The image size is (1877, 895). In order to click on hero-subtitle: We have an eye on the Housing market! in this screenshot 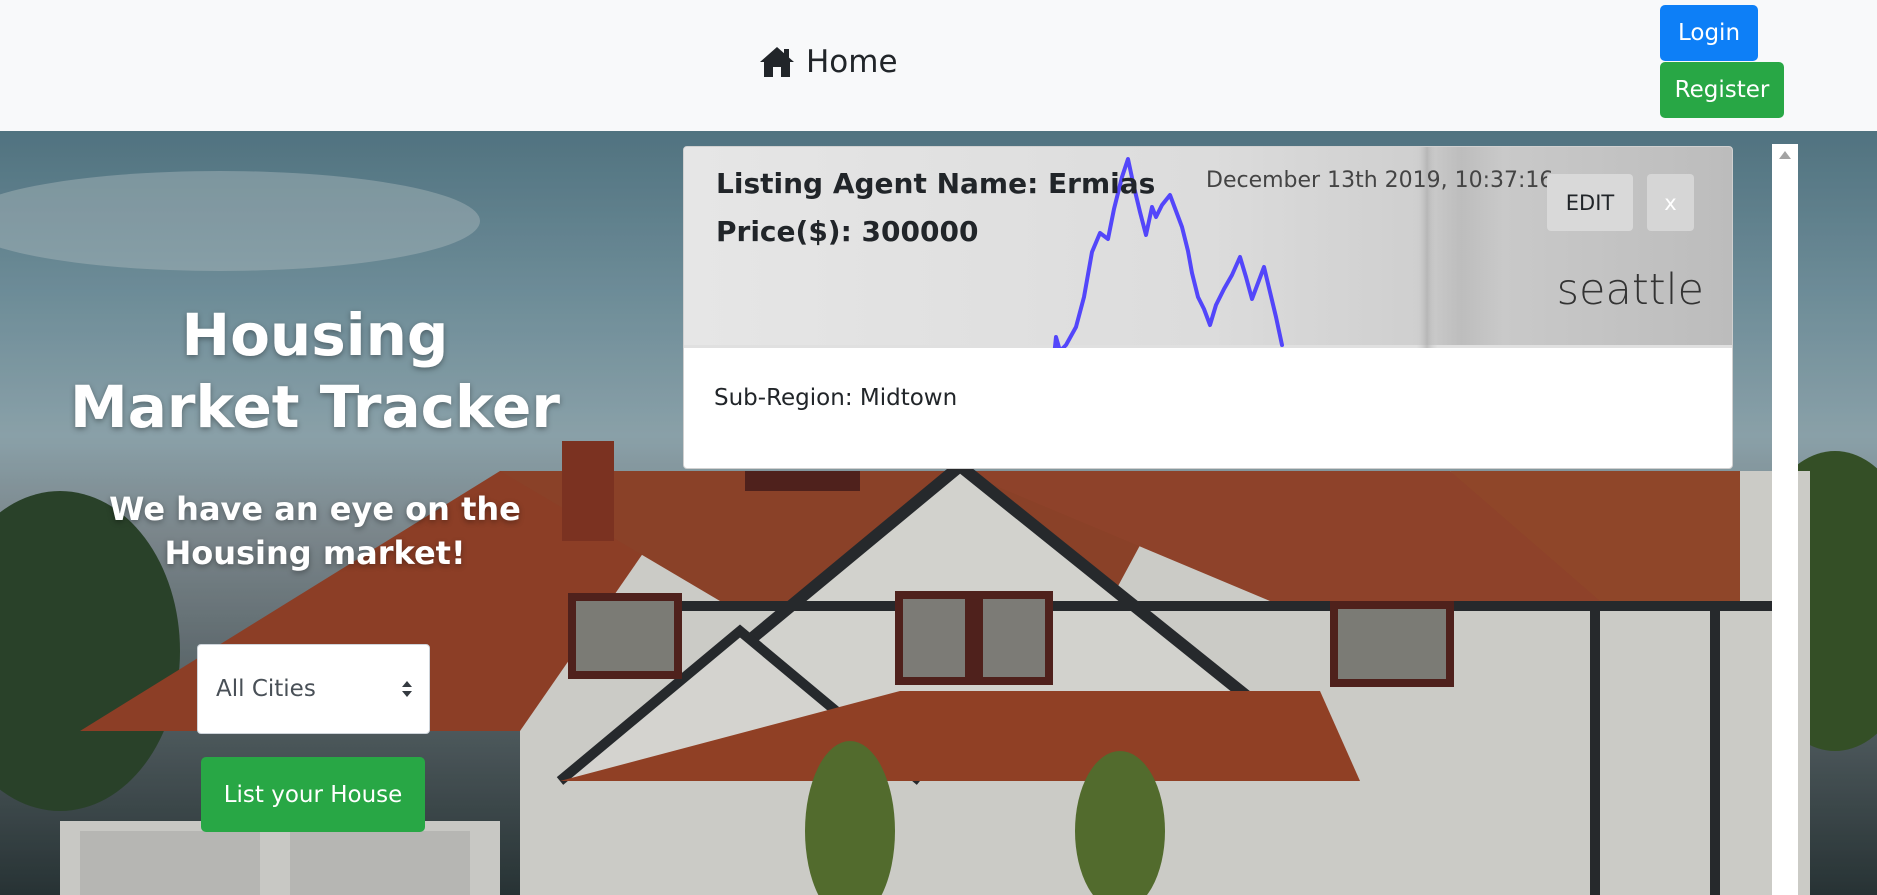, I will do `click(315, 531)`.